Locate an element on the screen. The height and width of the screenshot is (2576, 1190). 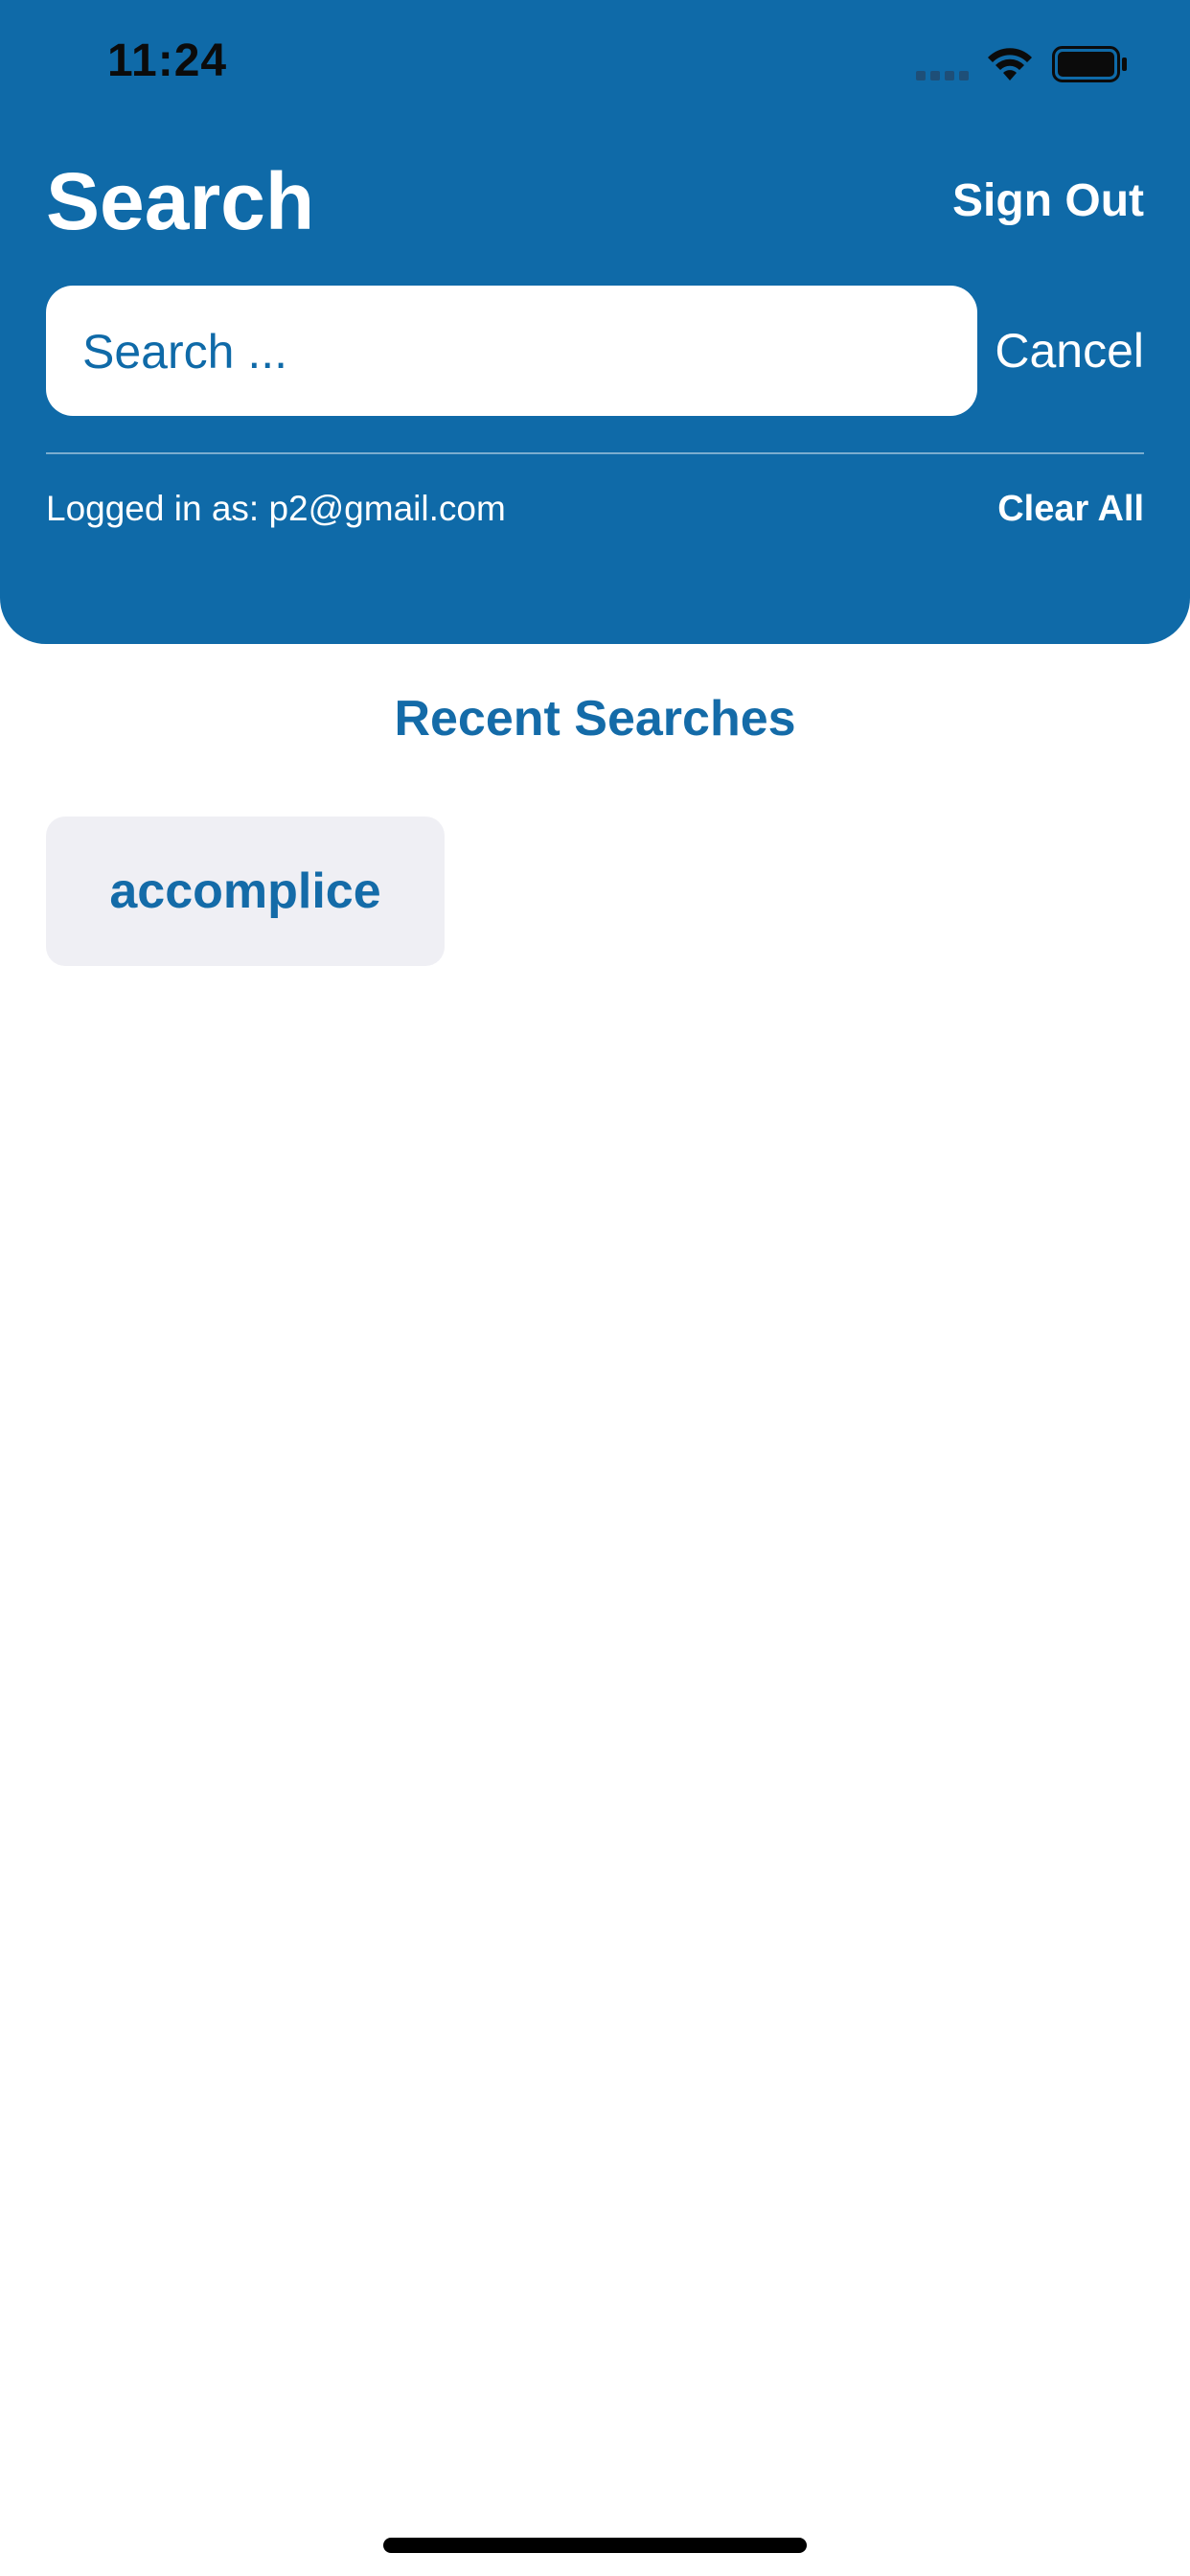
battery-icon is located at coordinates (1090, 64).